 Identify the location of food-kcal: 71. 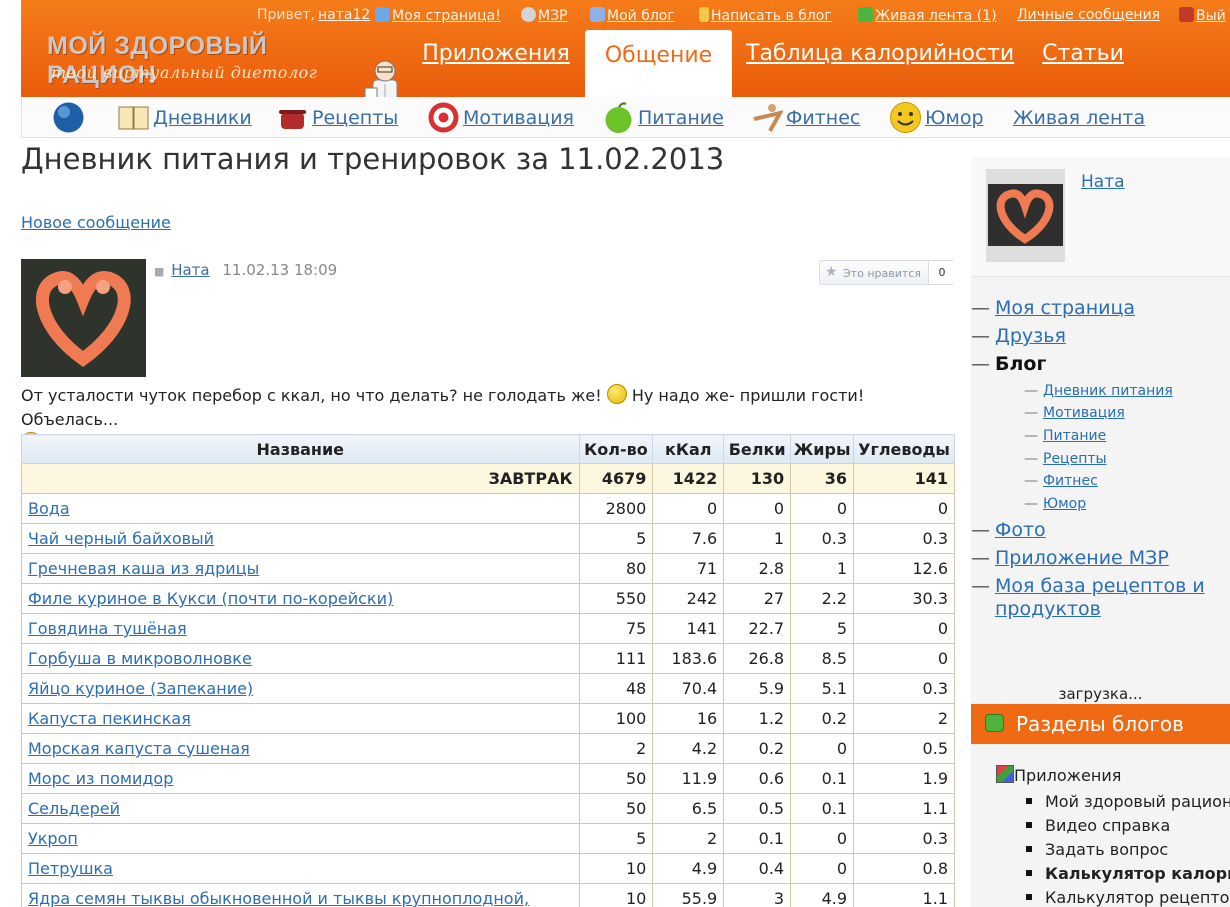
(688, 568).